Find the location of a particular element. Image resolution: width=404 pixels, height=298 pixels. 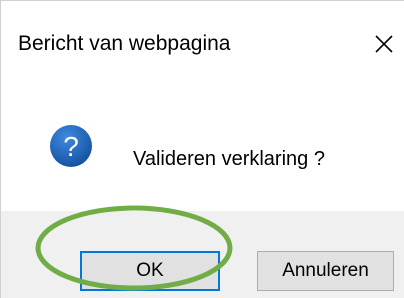

close-icon is located at coordinates (384, 44).